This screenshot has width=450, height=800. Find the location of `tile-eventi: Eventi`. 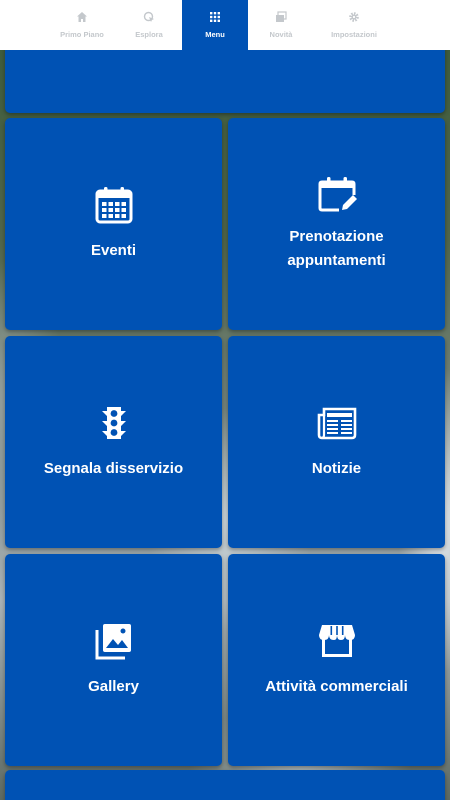

tile-eventi: Eventi is located at coordinates (113, 224).